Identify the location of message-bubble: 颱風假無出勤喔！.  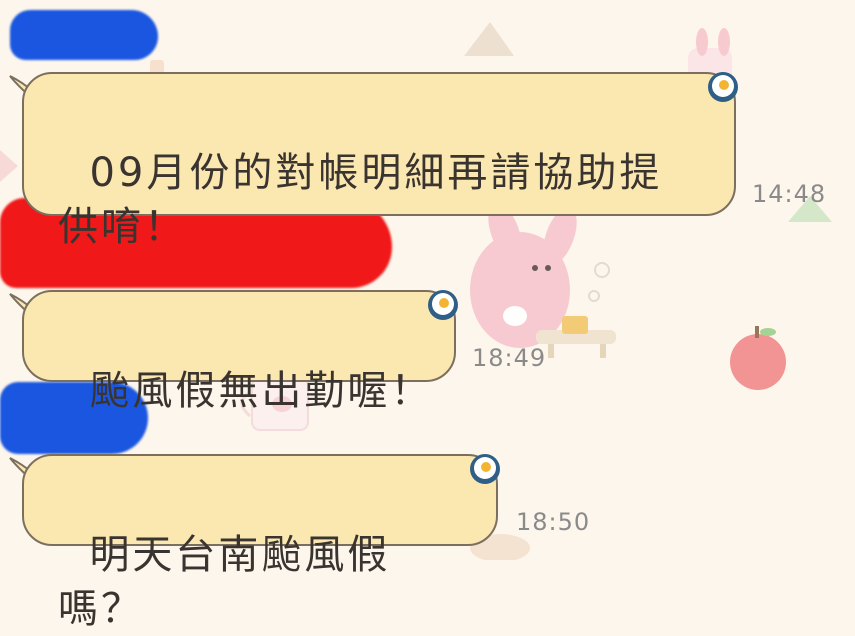
(239, 352).